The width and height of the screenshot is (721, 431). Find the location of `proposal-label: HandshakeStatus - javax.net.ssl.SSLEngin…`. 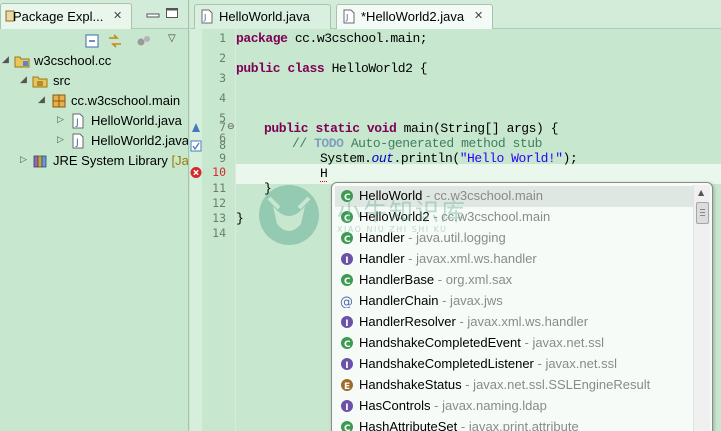

proposal-label: HandshakeStatus - javax.net.ssl.SSLEngin… is located at coordinates (504, 384).